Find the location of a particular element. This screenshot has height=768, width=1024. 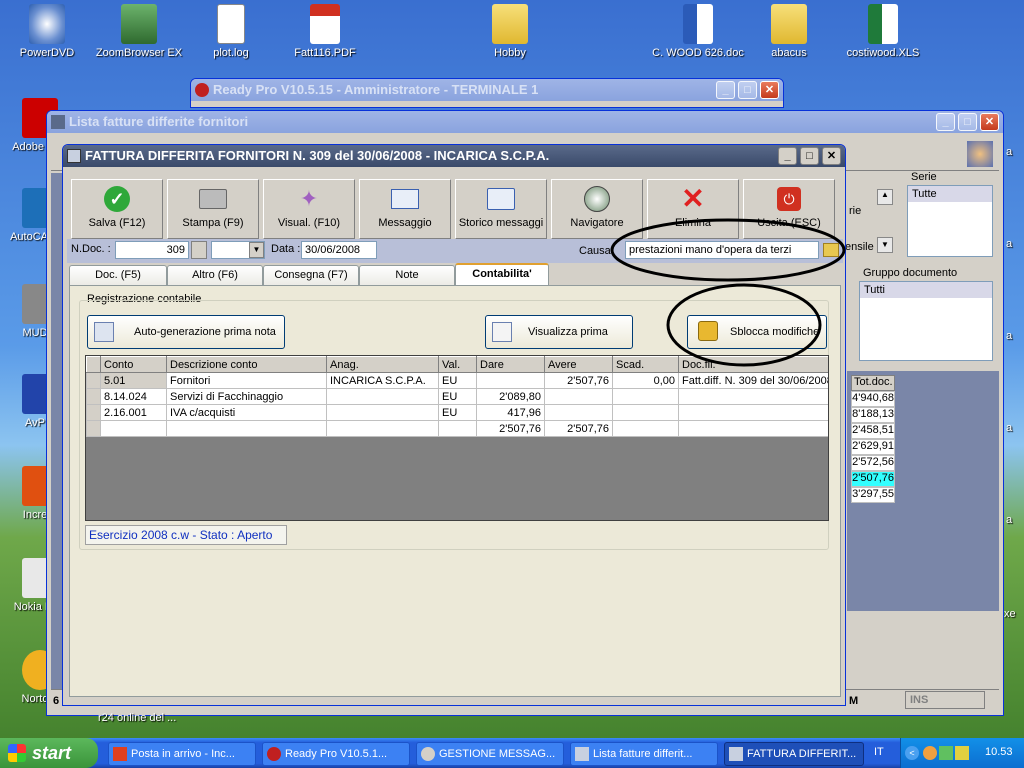

start-button: start is located at coordinates (49, 753).